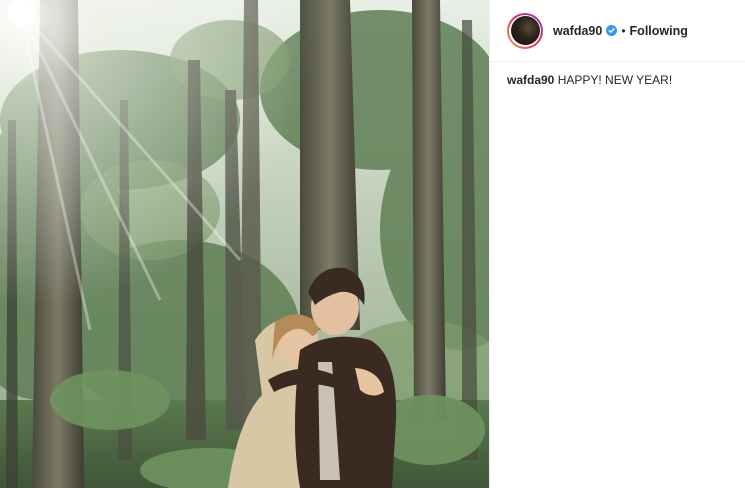  Describe the element at coordinates (612, 30) in the screenshot. I see `verified-badge-icon` at that location.